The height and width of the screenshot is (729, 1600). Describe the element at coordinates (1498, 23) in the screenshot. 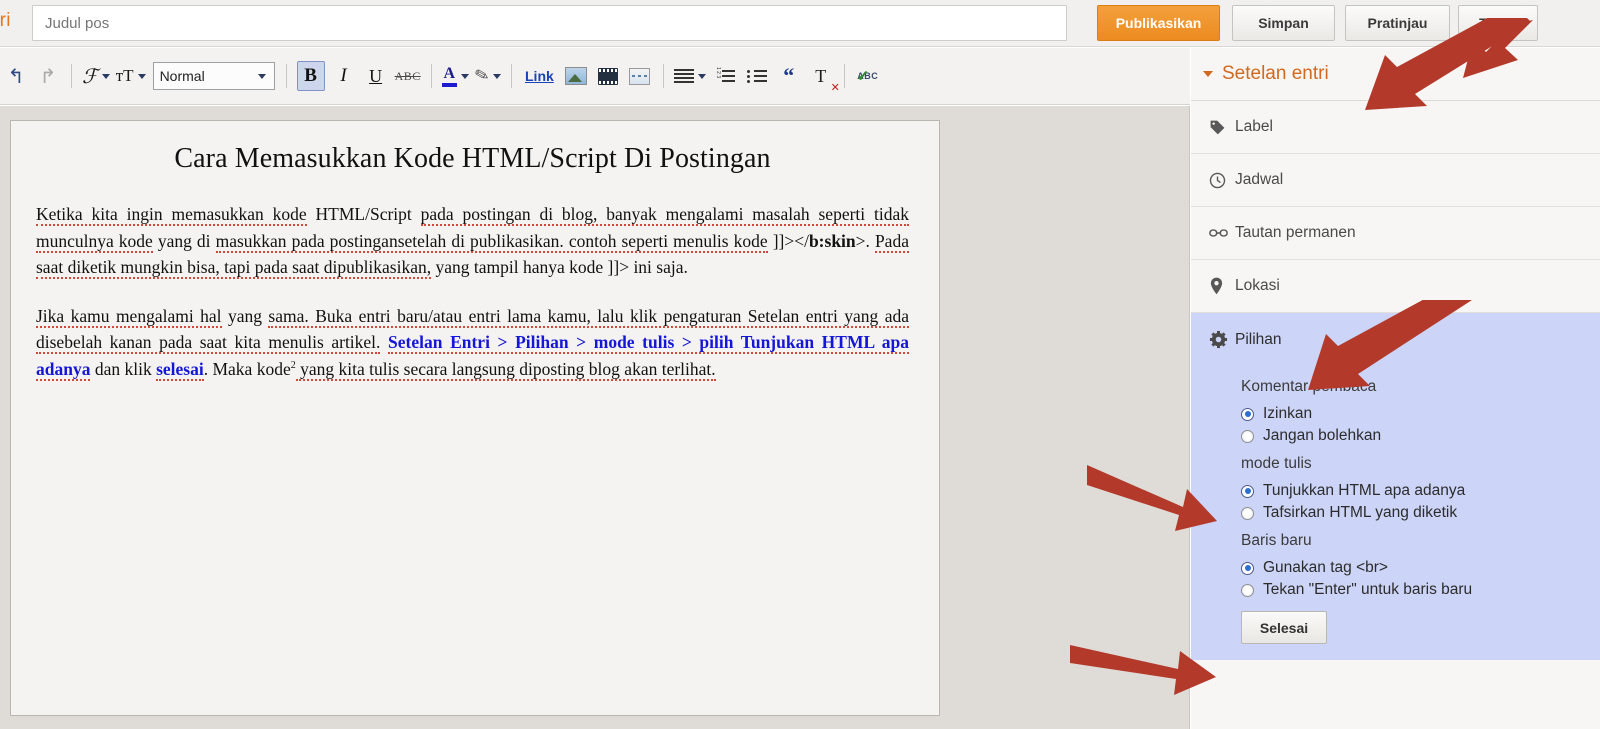

I see `close-button: Tutup` at that location.